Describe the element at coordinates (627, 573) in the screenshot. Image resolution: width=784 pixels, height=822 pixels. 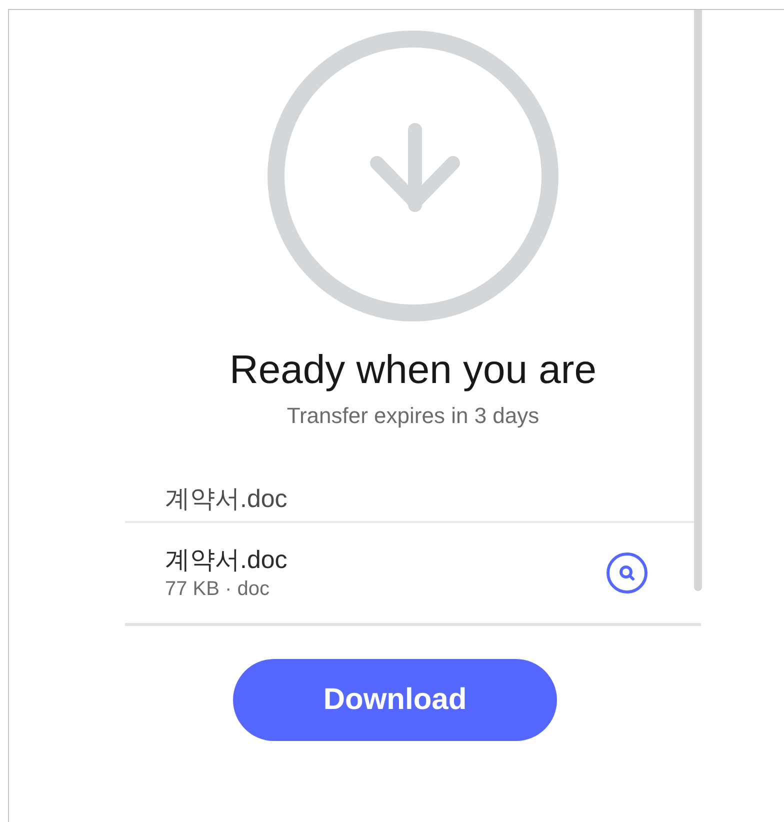
I see `preview-icon` at that location.